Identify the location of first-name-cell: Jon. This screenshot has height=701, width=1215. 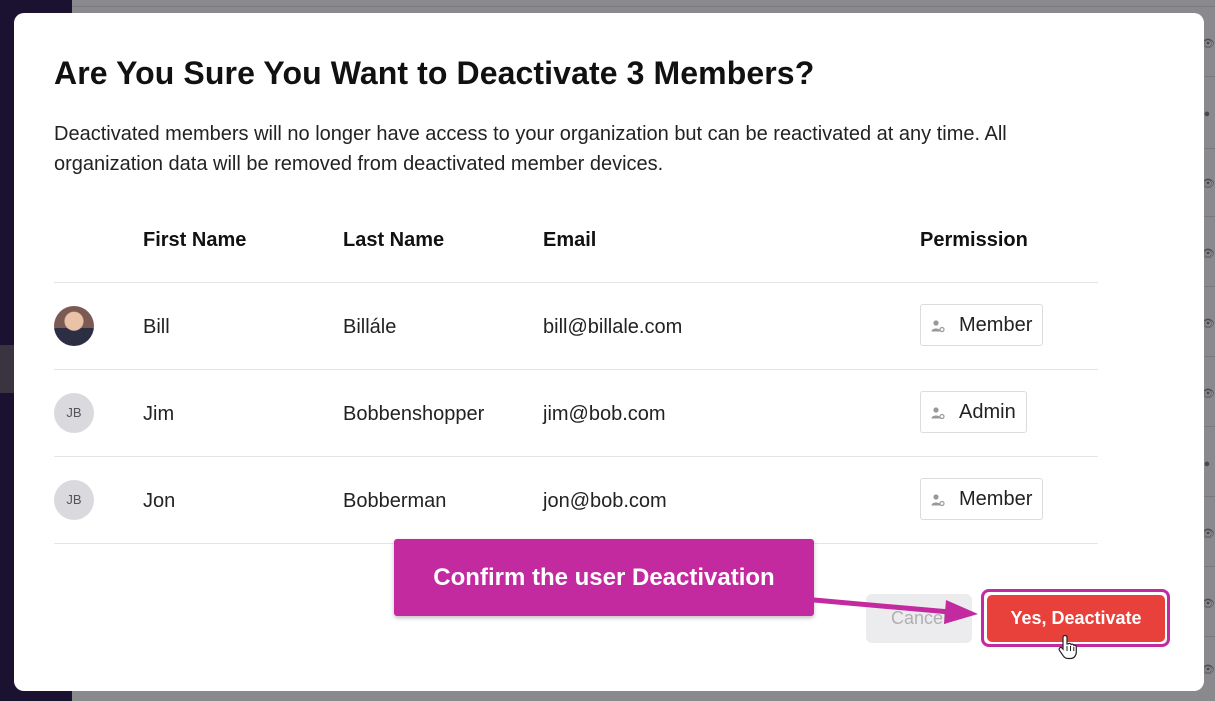
(159, 501).